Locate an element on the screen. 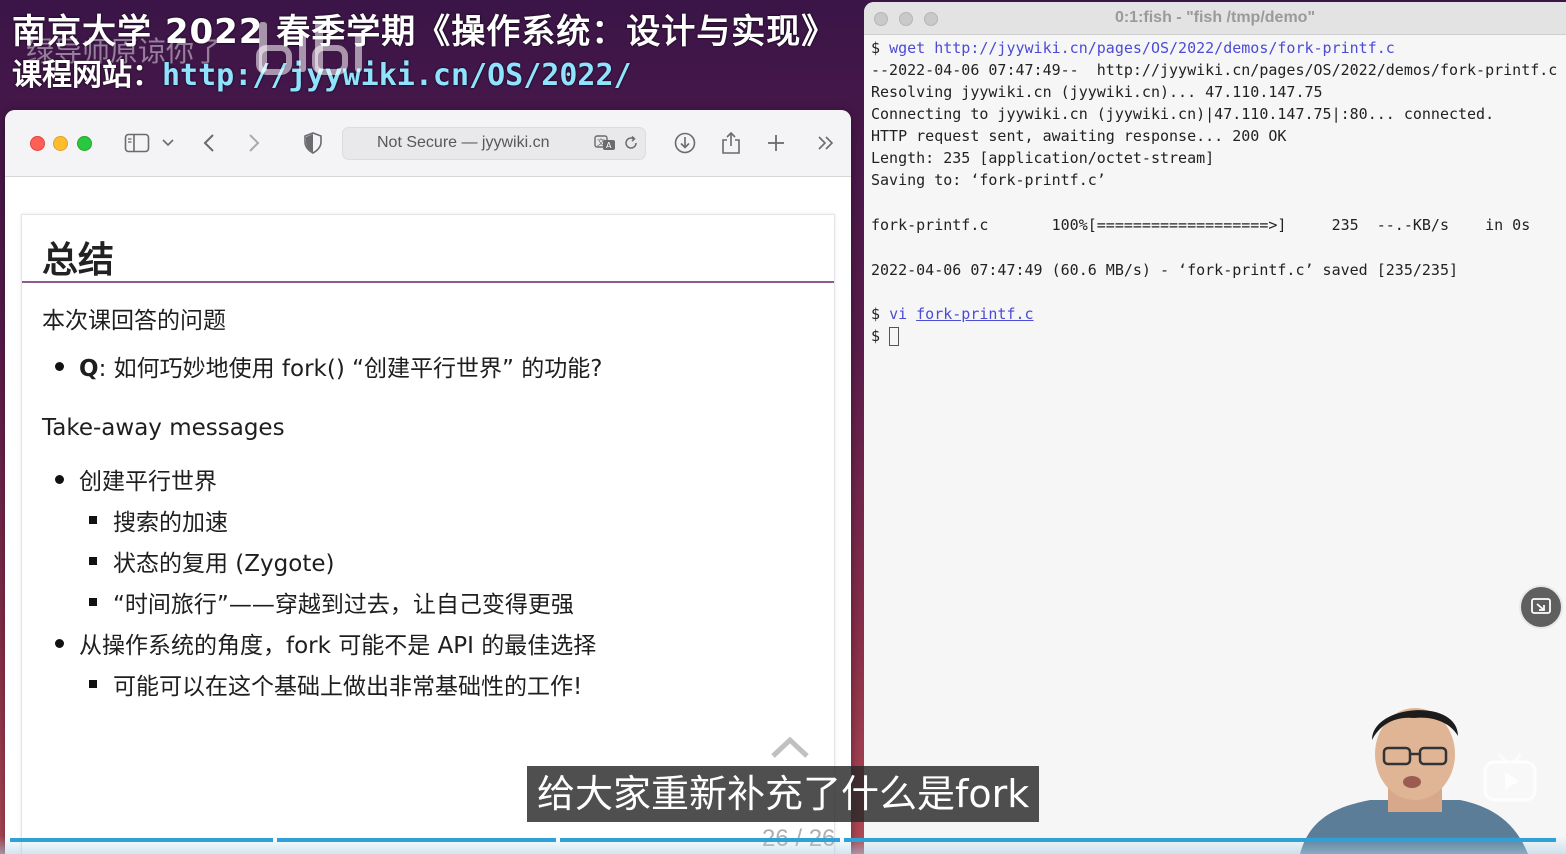 The width and height of the screenshot is (1566, 854). sub-bullet-zygote: 状态的复用 (Zygote) is located at coordinates (224, 564).